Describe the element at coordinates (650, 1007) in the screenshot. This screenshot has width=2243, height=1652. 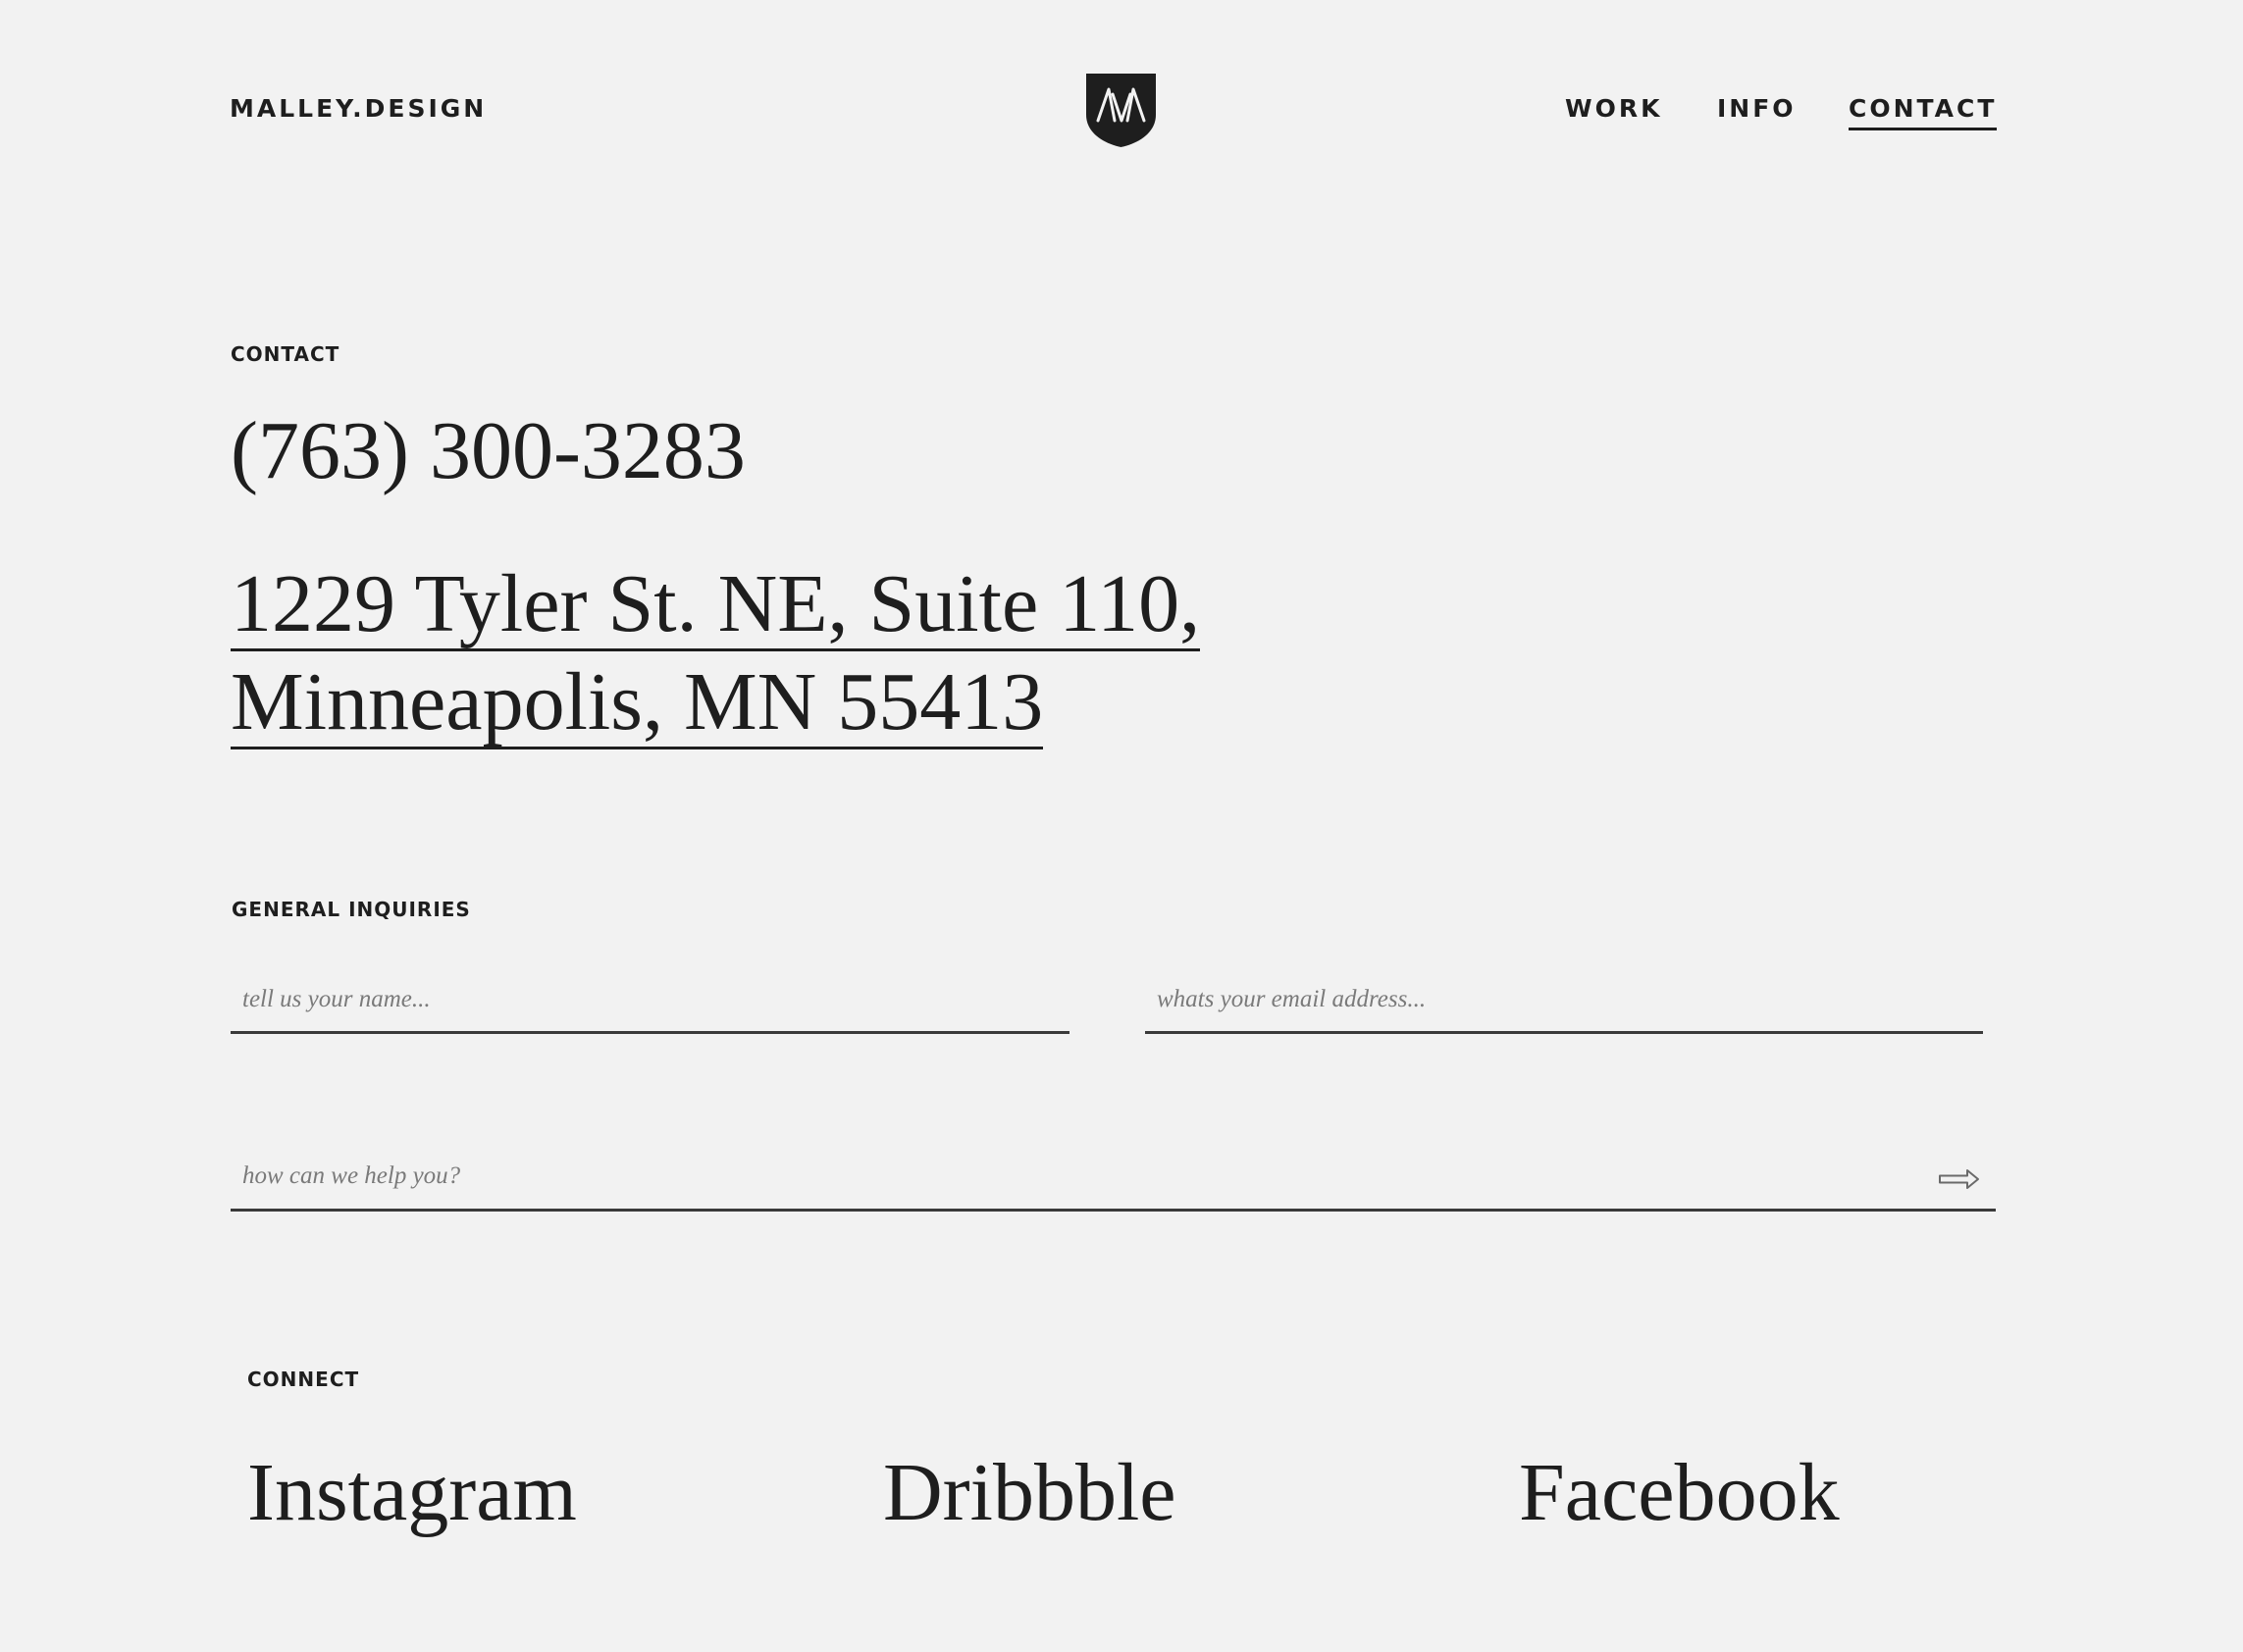
I see `name-input` at that location.